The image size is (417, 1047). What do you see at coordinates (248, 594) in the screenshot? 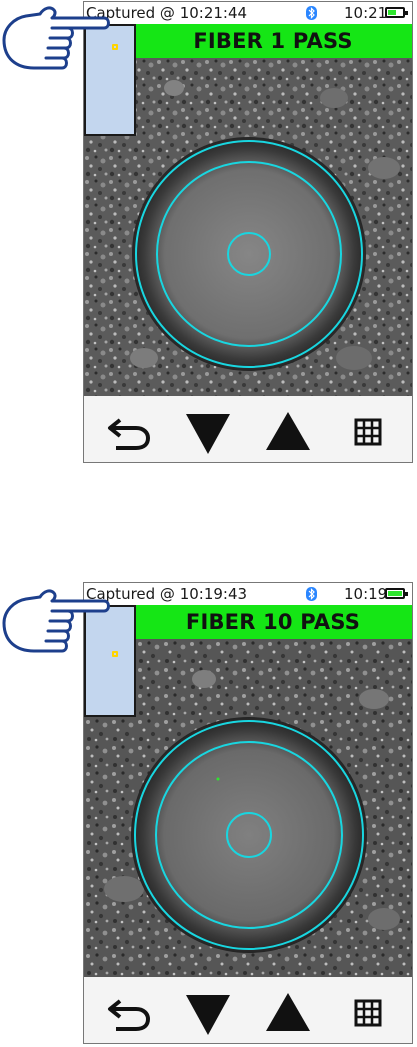
I see `status-bar: Captured @ 10:19:43 10:19` at bounding box center [248, 594].